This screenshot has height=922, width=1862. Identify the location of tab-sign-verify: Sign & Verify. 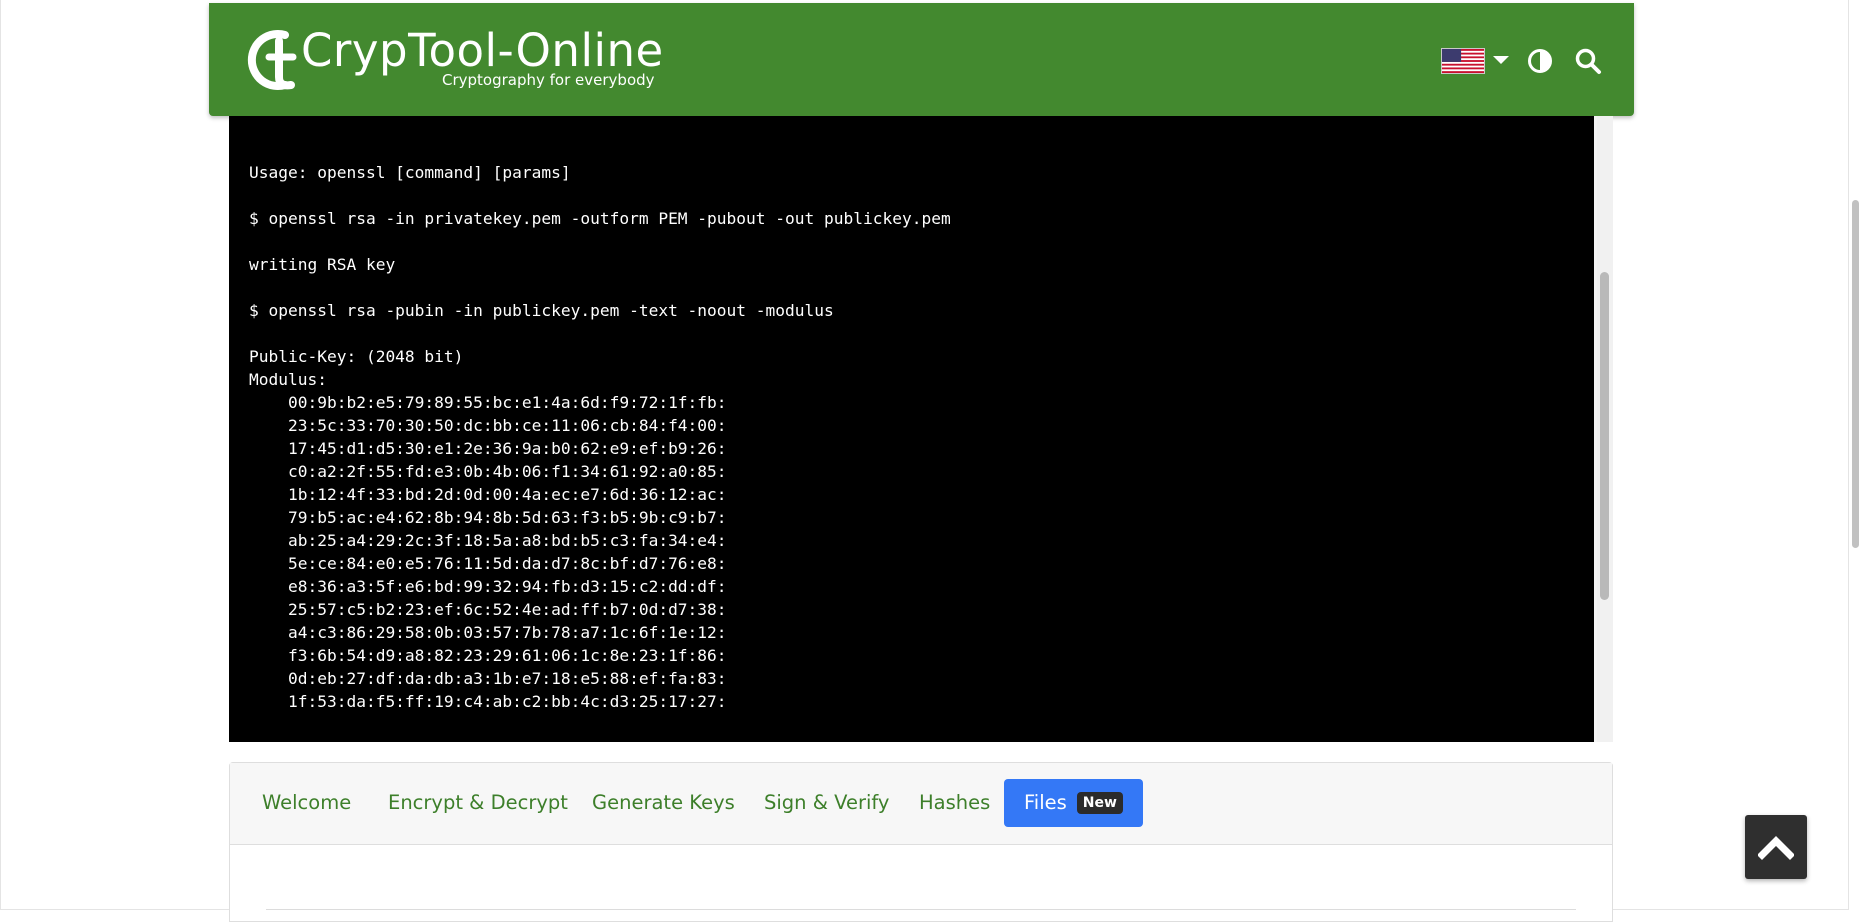
(826, 803).